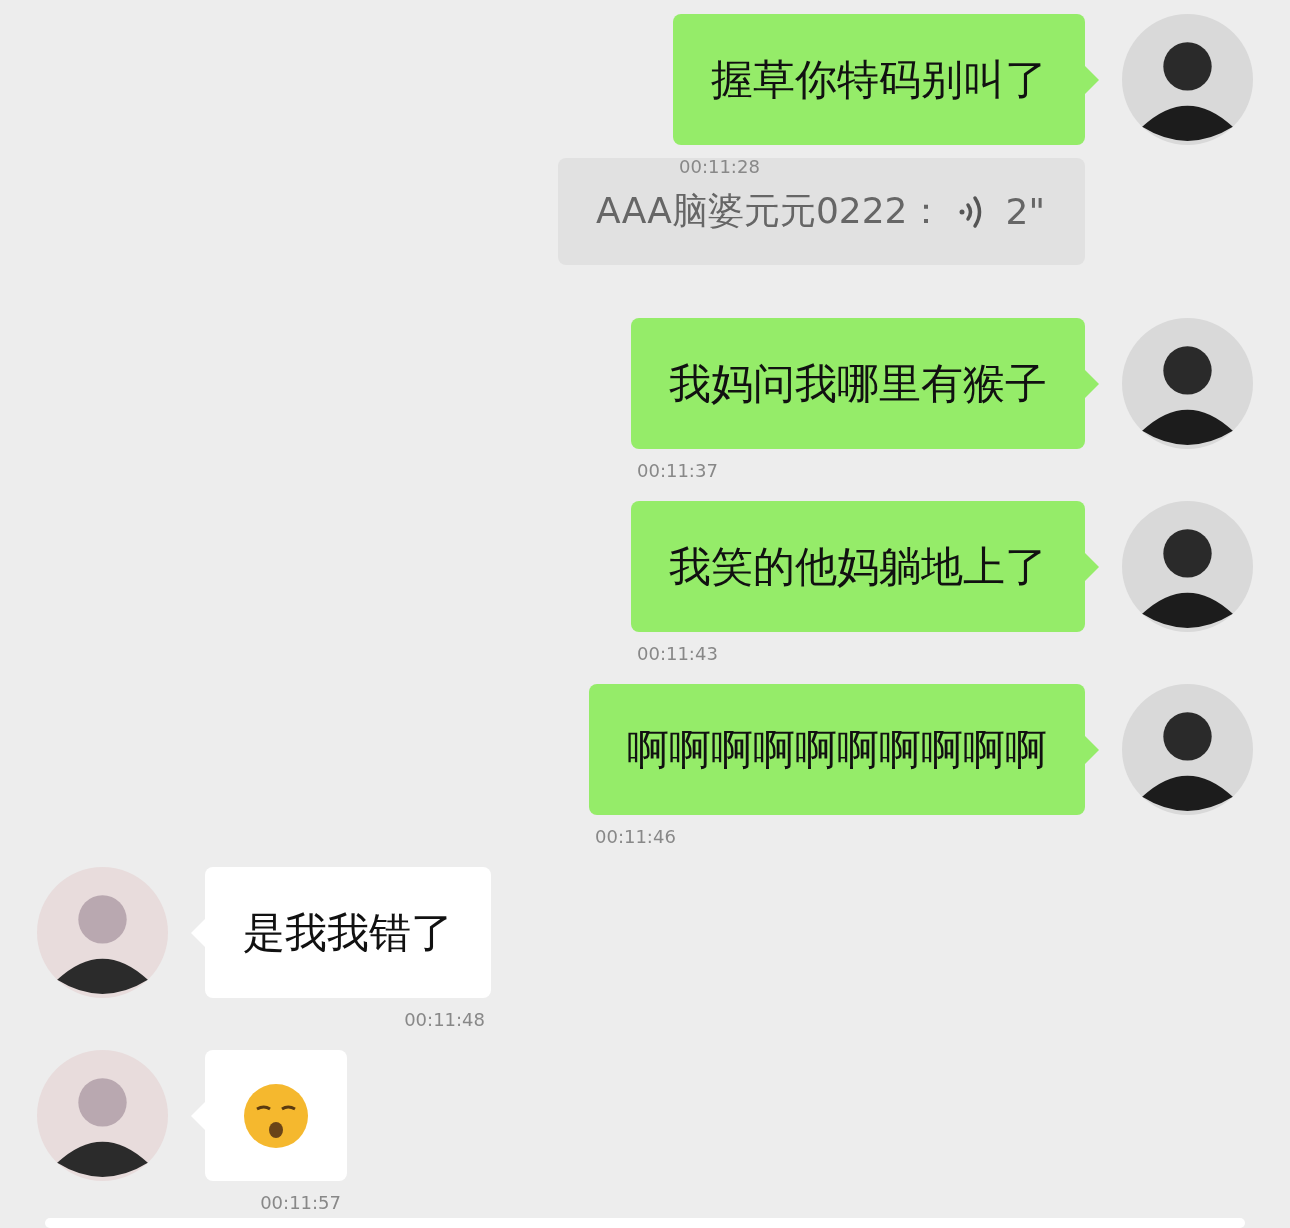 This screenshot has width=1290, height=1228. Describe the element at coordinates (719, 167) in the screenshot. I see `timestamp: 00:11:28` at that location.